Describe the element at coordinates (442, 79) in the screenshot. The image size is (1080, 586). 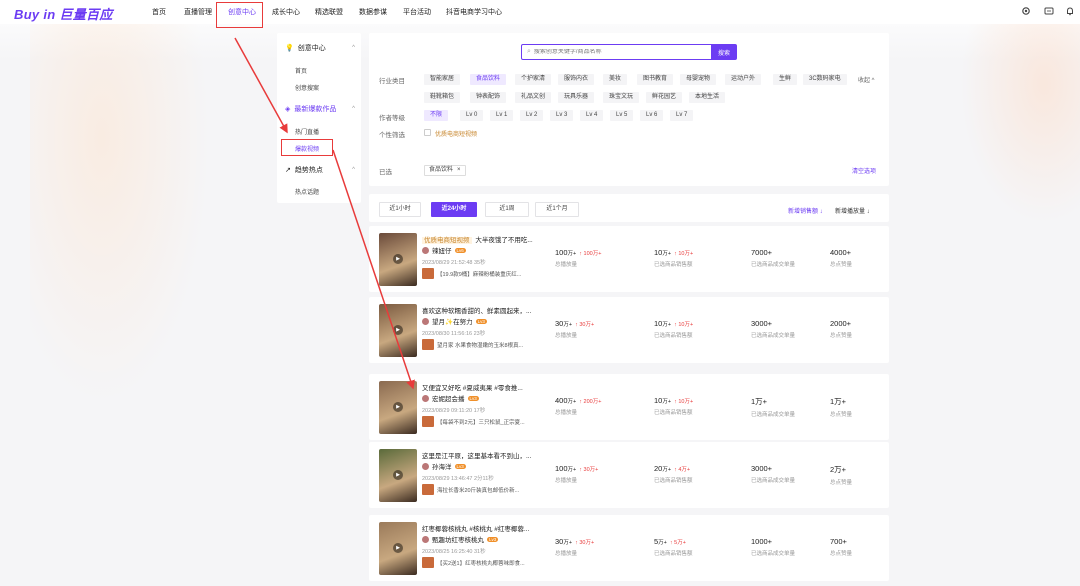
I see `industry-chip-0: 智能家居` at that location.